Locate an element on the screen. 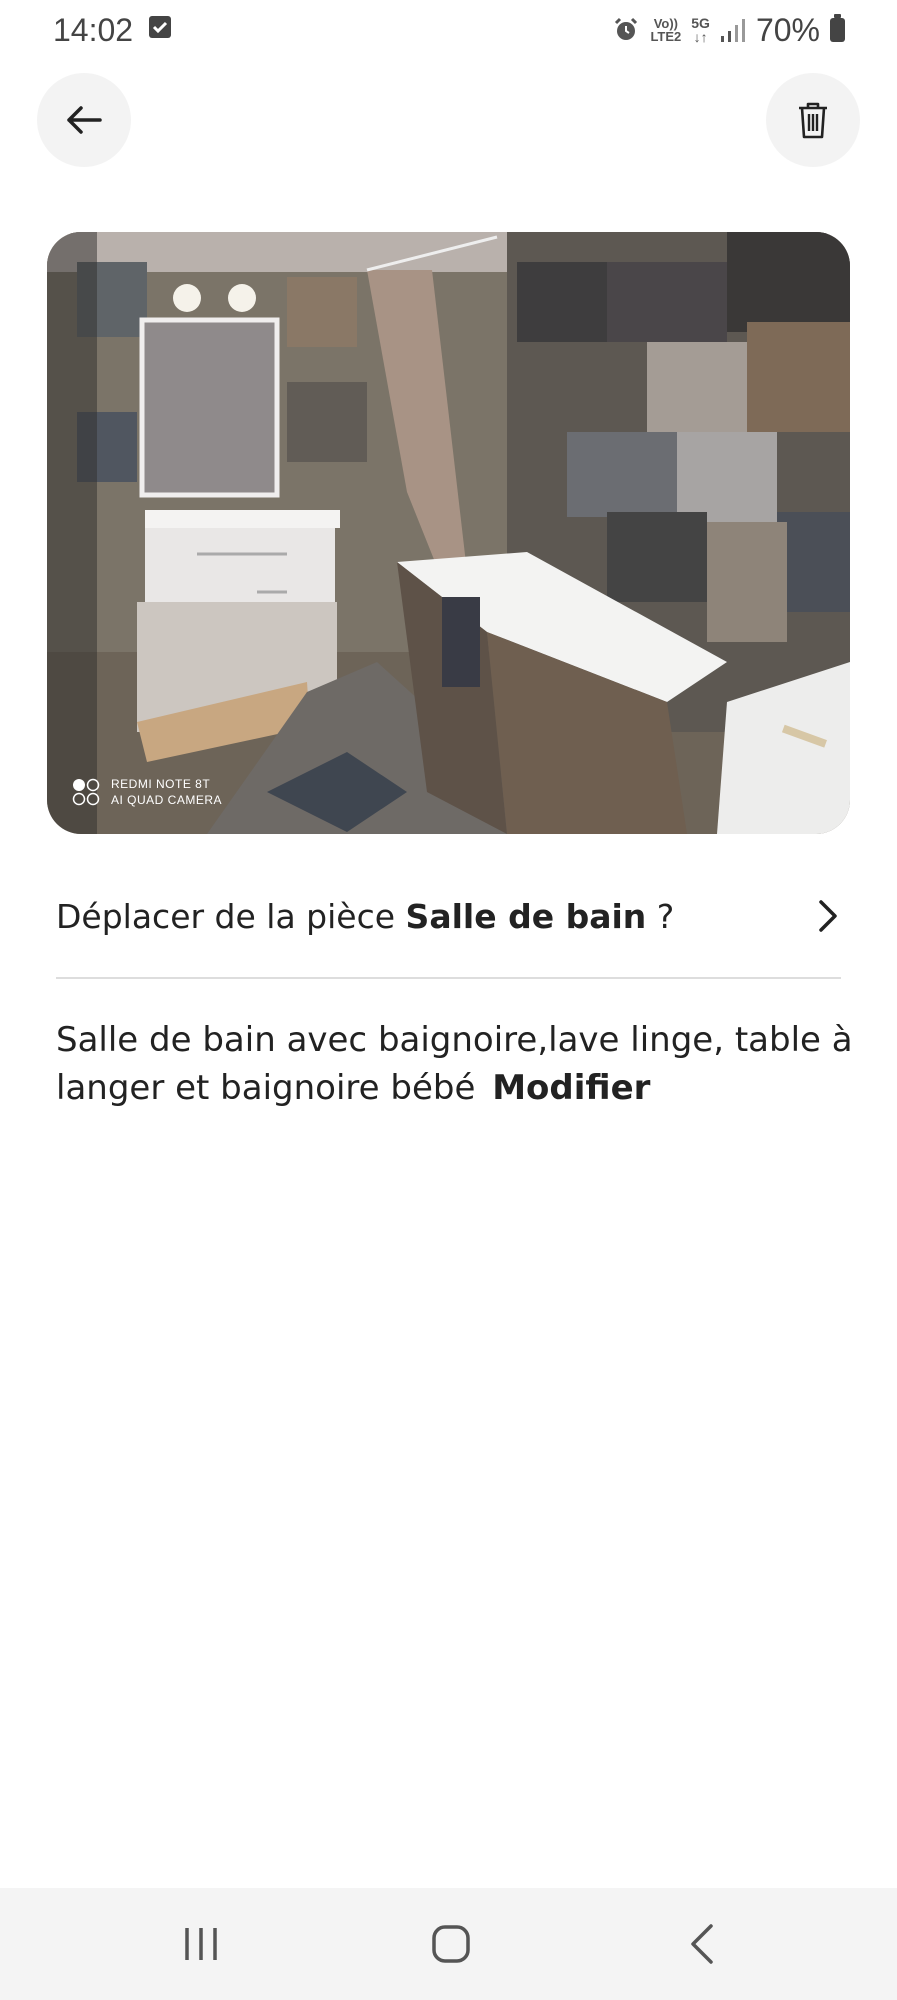 The width and height of the screenshot is (897, 2000). watermark-line1: REDMI NOTE 8T is located at coordinates (161, 784).